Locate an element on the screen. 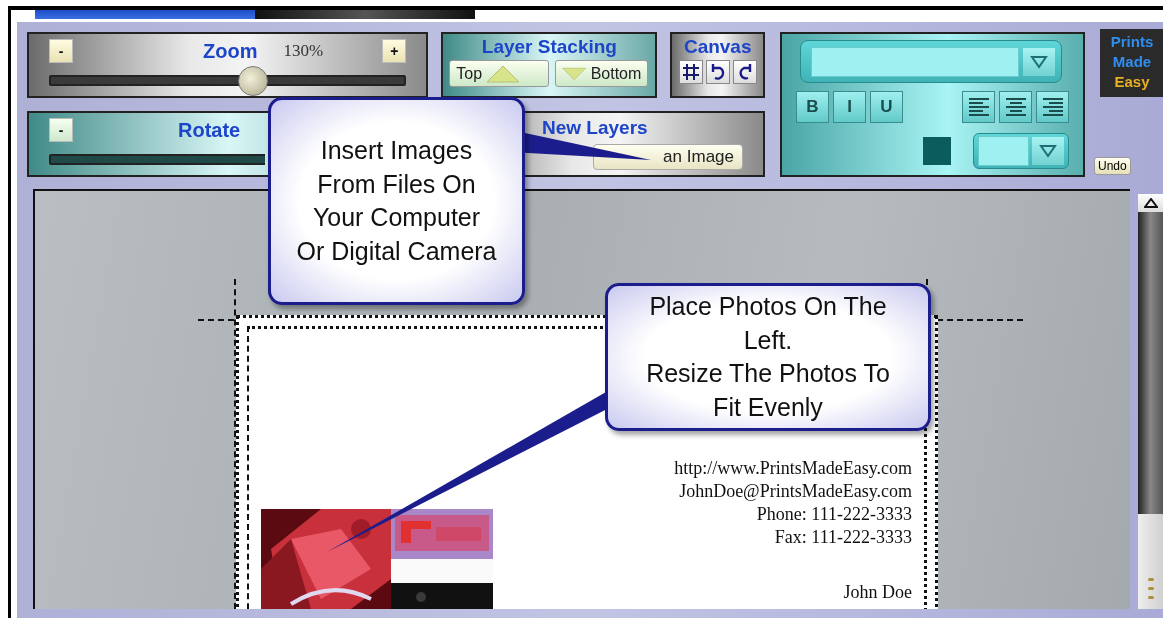 The width and height of the screenshot is (1163, 618). font-dropdown is located at coordinates (931, 61).